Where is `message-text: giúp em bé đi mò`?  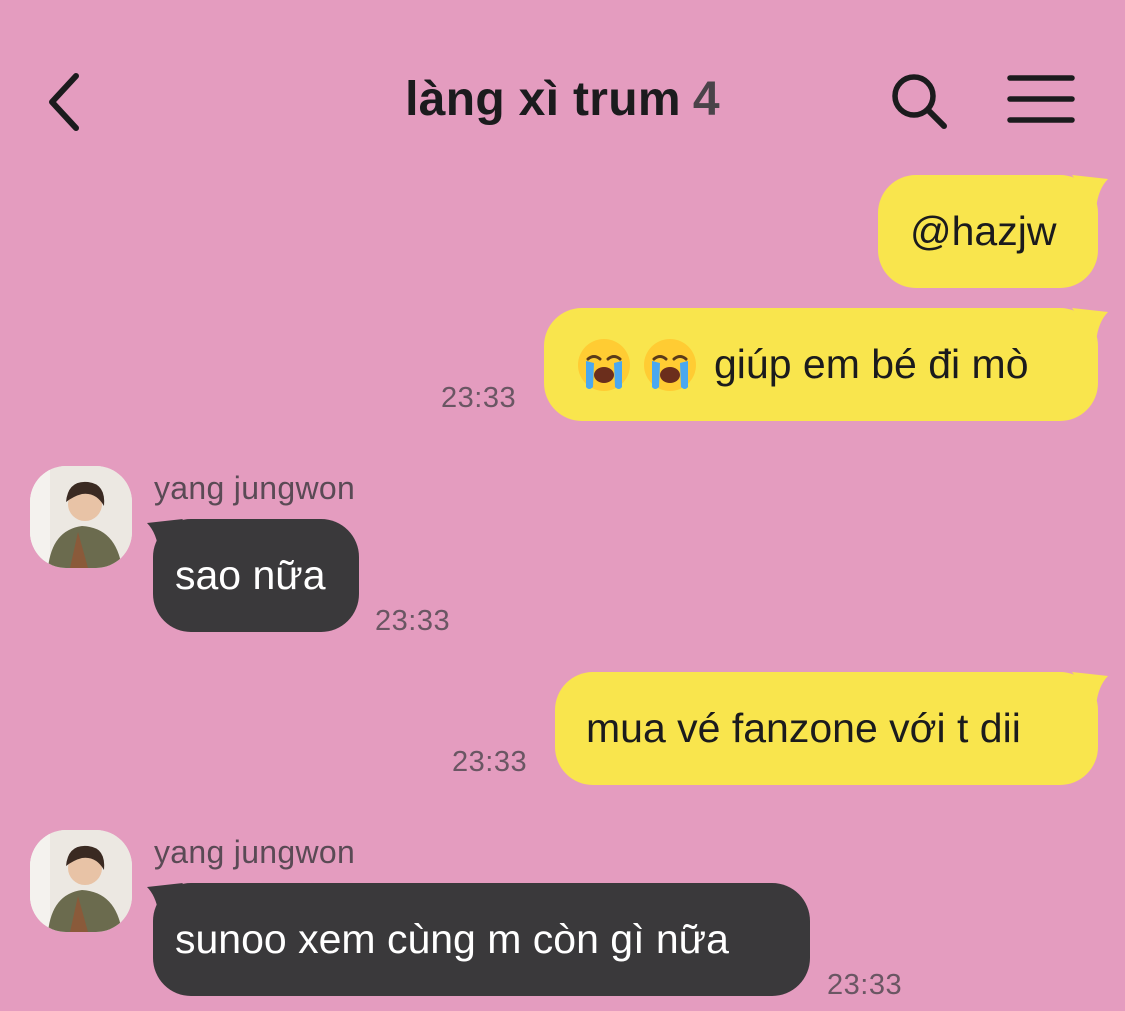 message-text: giúp em bé đi mò is located at coordinates (871, 364).